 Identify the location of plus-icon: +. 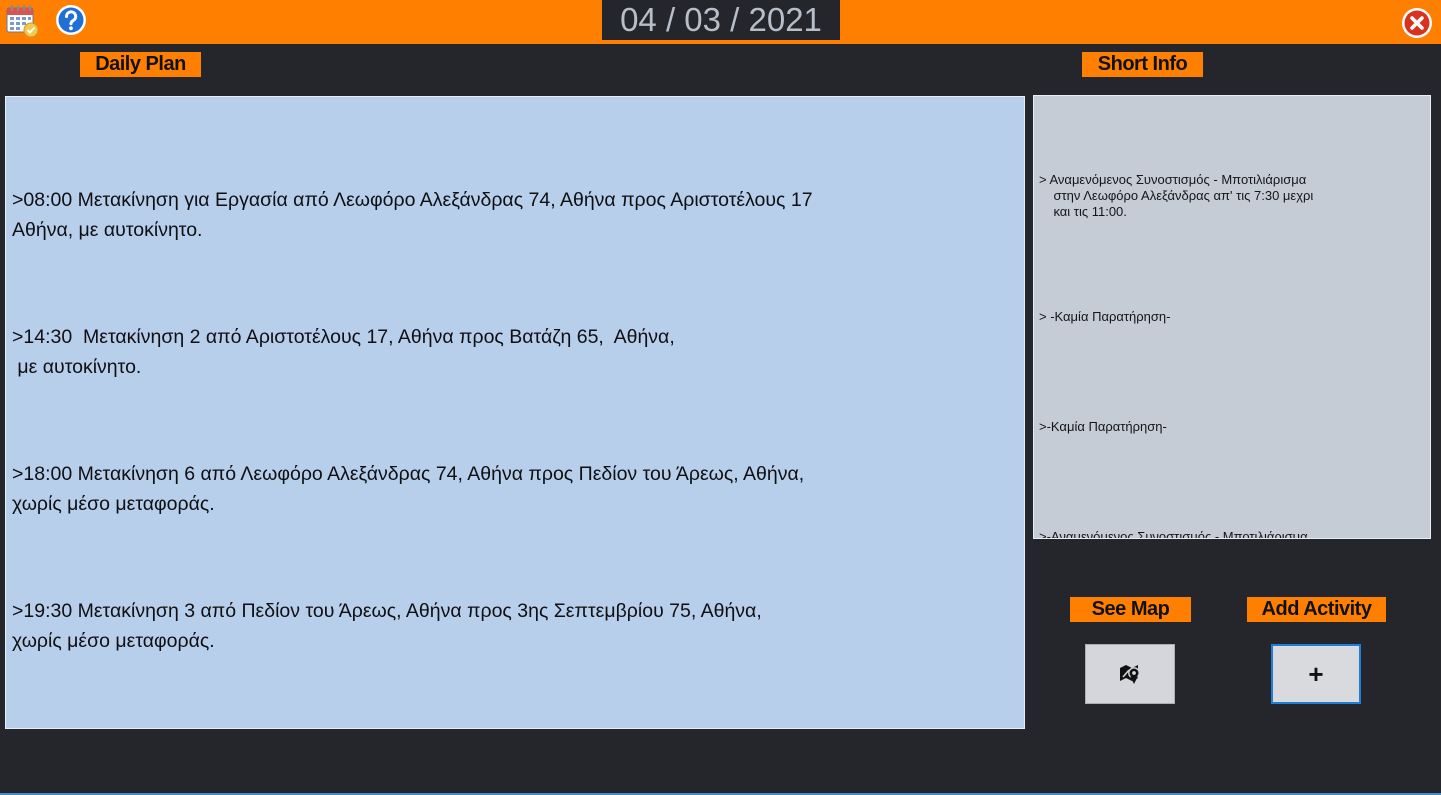
(1316, 674).